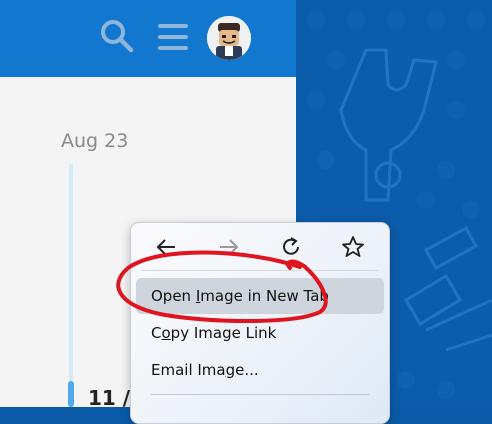 The image size is (492, 424). What do you see at coordinates (166, 247) in the screenshot?
I see `back-arrow-icon` at bounding box center [166, 247].